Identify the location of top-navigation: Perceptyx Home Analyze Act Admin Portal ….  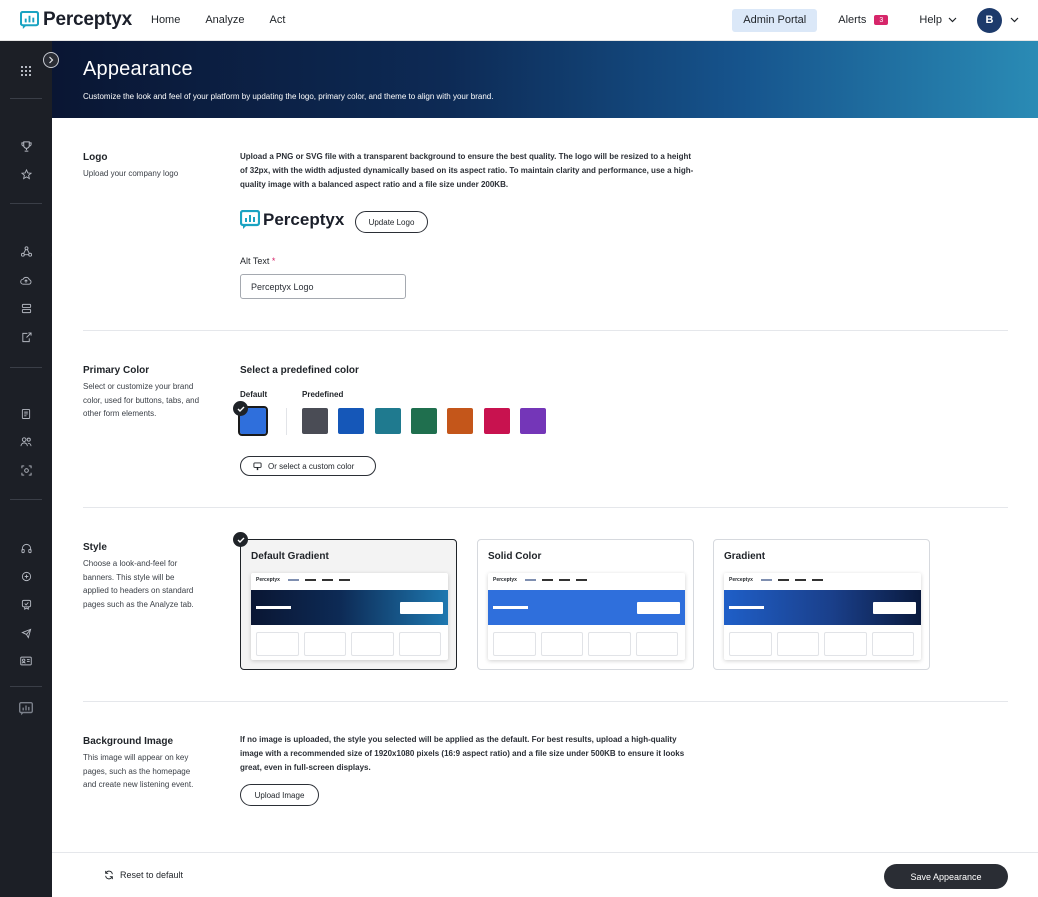
(519, 20).